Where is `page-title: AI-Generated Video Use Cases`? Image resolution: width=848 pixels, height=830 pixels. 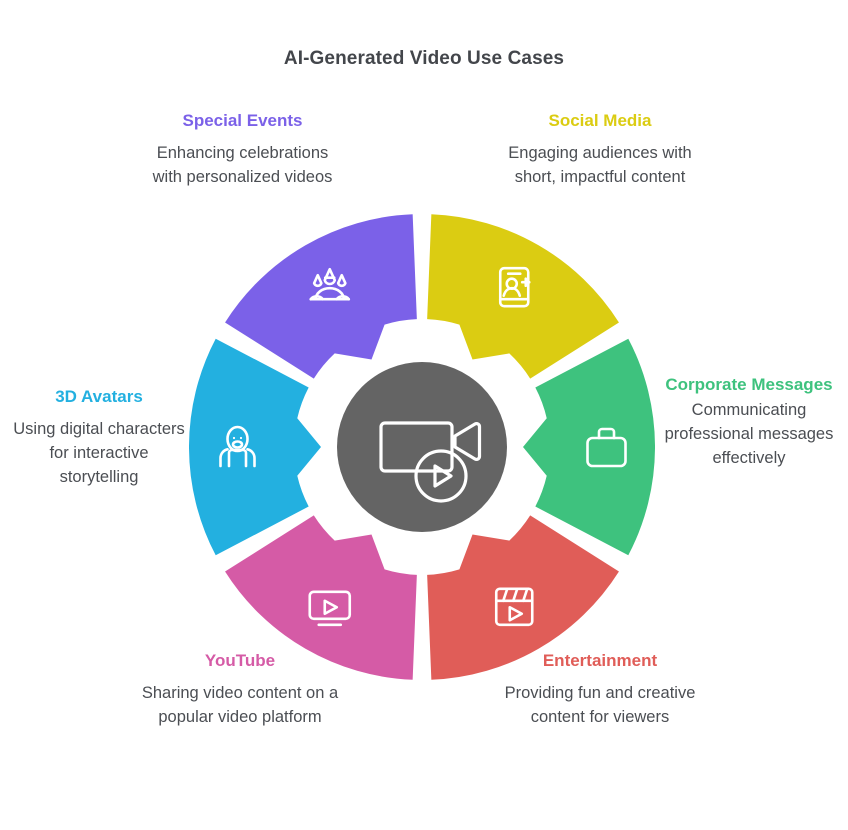 page-title: AI-Generated Video Use Cases is located at coordinates (424, 58).